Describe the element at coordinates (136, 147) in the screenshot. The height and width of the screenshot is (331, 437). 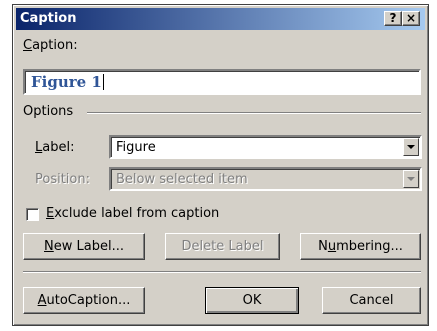
I see `label-select-value: Figure` at that location.